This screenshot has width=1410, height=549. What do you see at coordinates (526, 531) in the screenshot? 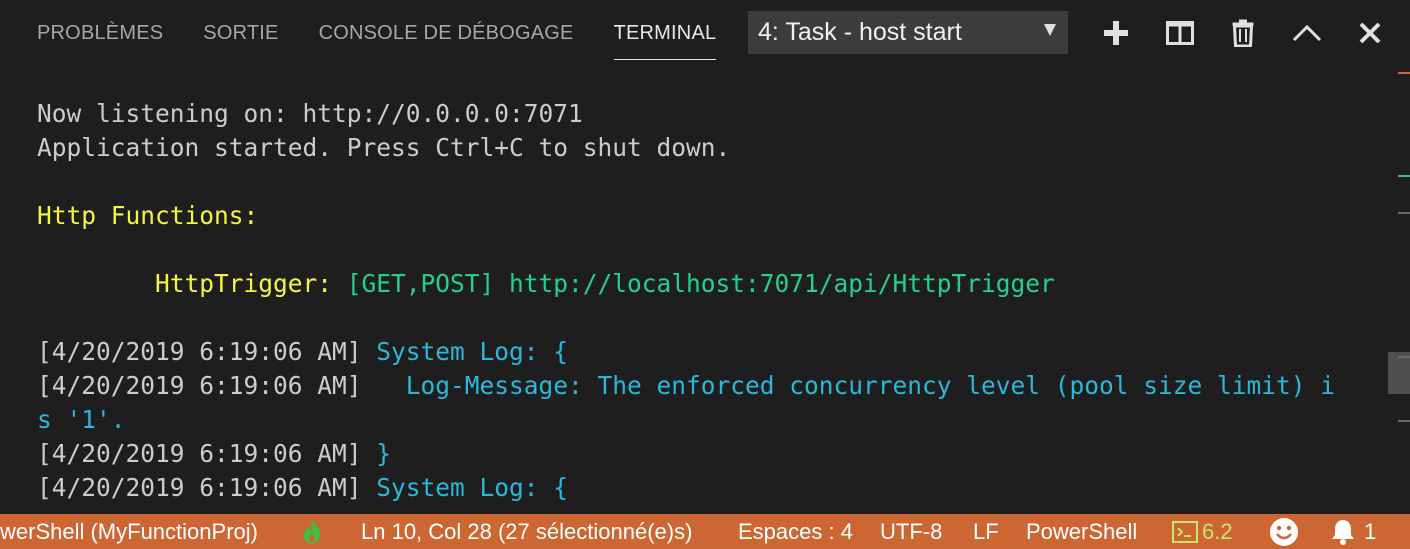
I see `status-cursor-position: Ln 10, Col 28 (27 sélectionné(e)s)` at bounding box center [526, 531].